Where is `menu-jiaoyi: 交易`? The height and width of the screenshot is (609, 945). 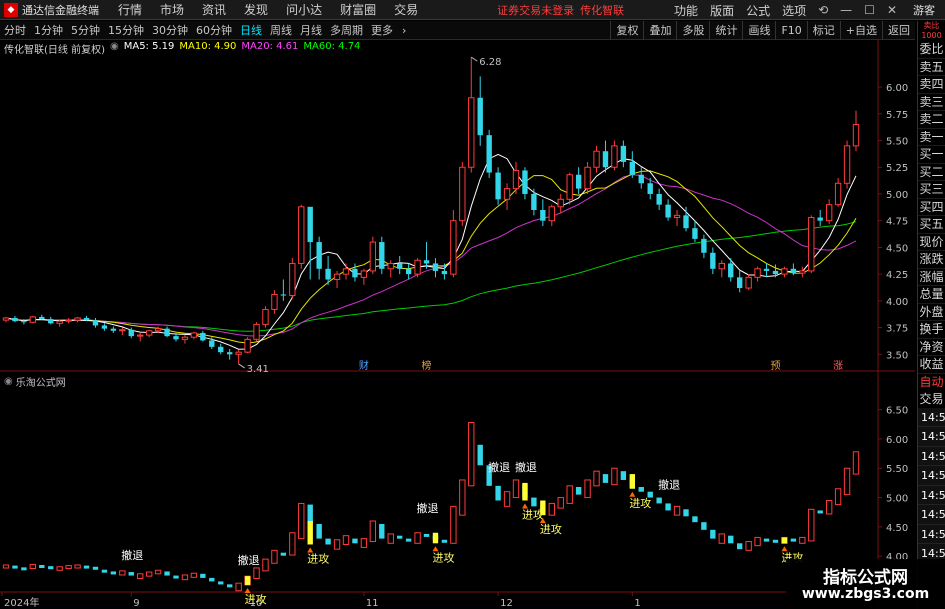 menu-jiaoyi: 交易 is located at coordinates (406, 9).